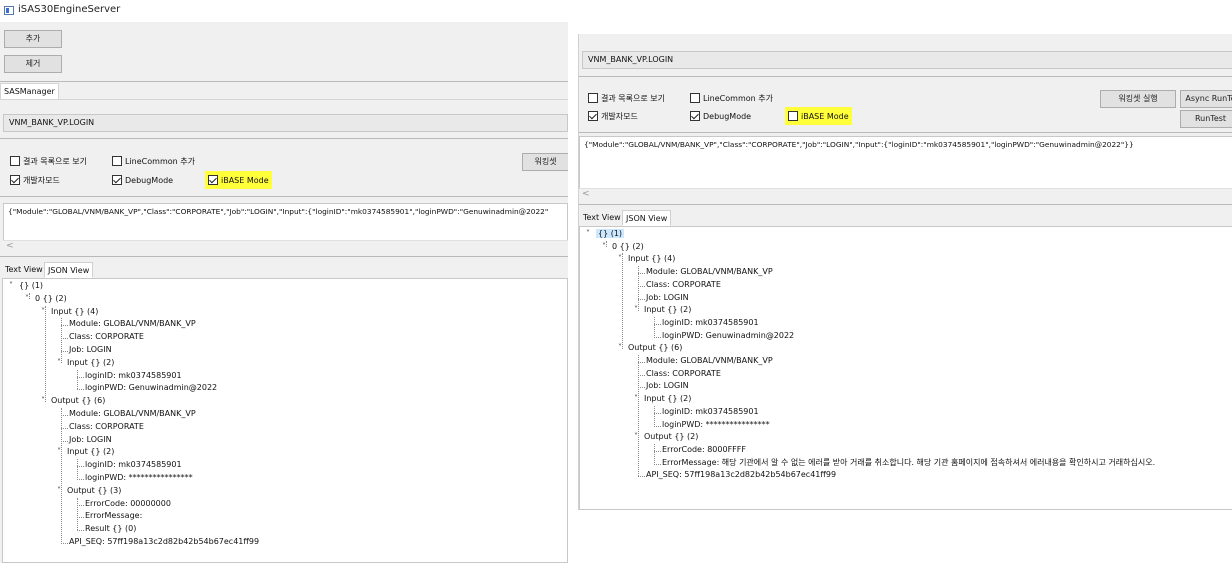  What do you see at coordinates (128, 504) in the screenshot?
I see `tree-leaf: ErrorCode: 00000000` at bounding box center [128, 504].